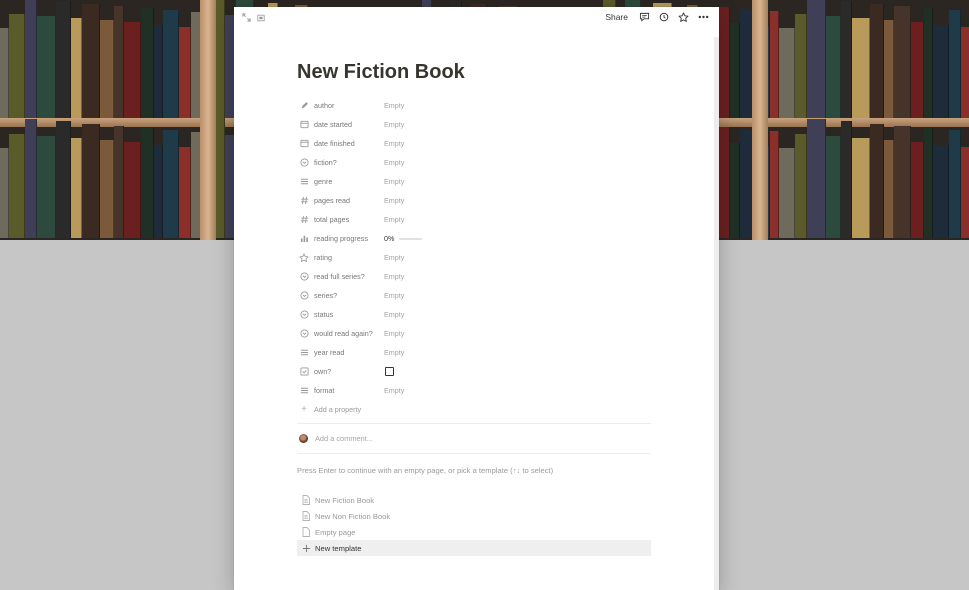 The image size is (969, 590). Describe the element at coordinates (340, 163) in the screenshot. I see `property-name: fiction?` at that location.